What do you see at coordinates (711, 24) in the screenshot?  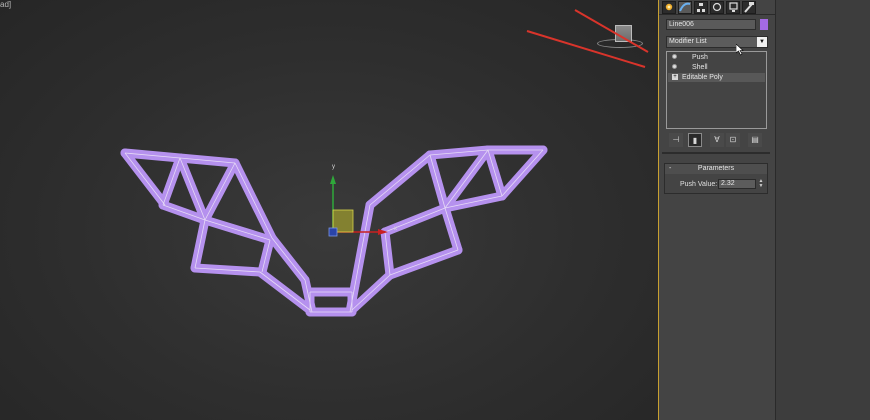 I see `object-name-field: Line006` at bounding box center [711, 24].